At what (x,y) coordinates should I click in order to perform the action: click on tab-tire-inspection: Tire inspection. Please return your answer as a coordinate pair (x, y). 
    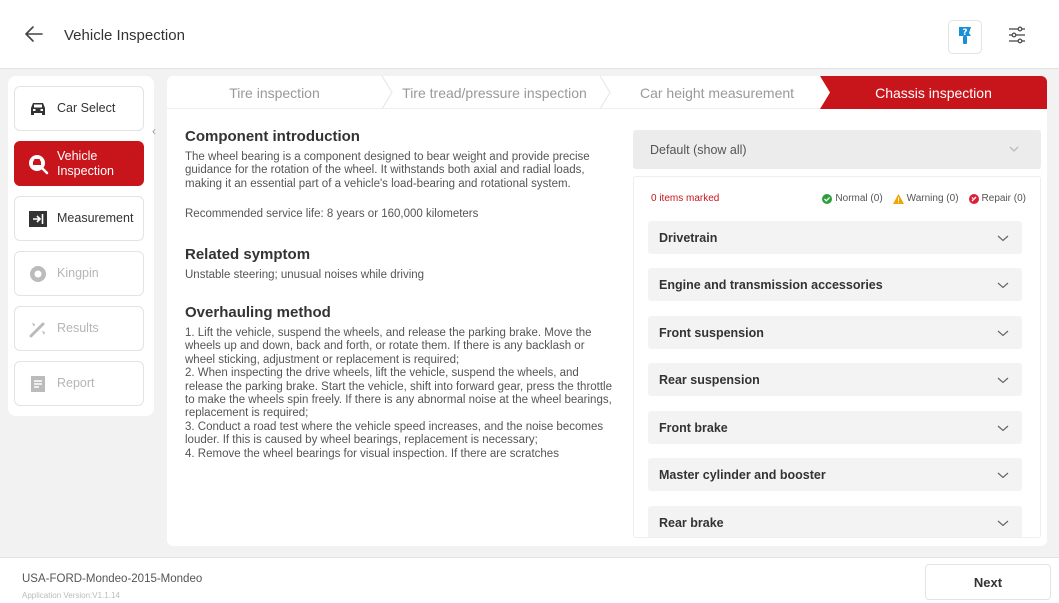
    Looking at the image, I should click on (274, 92).